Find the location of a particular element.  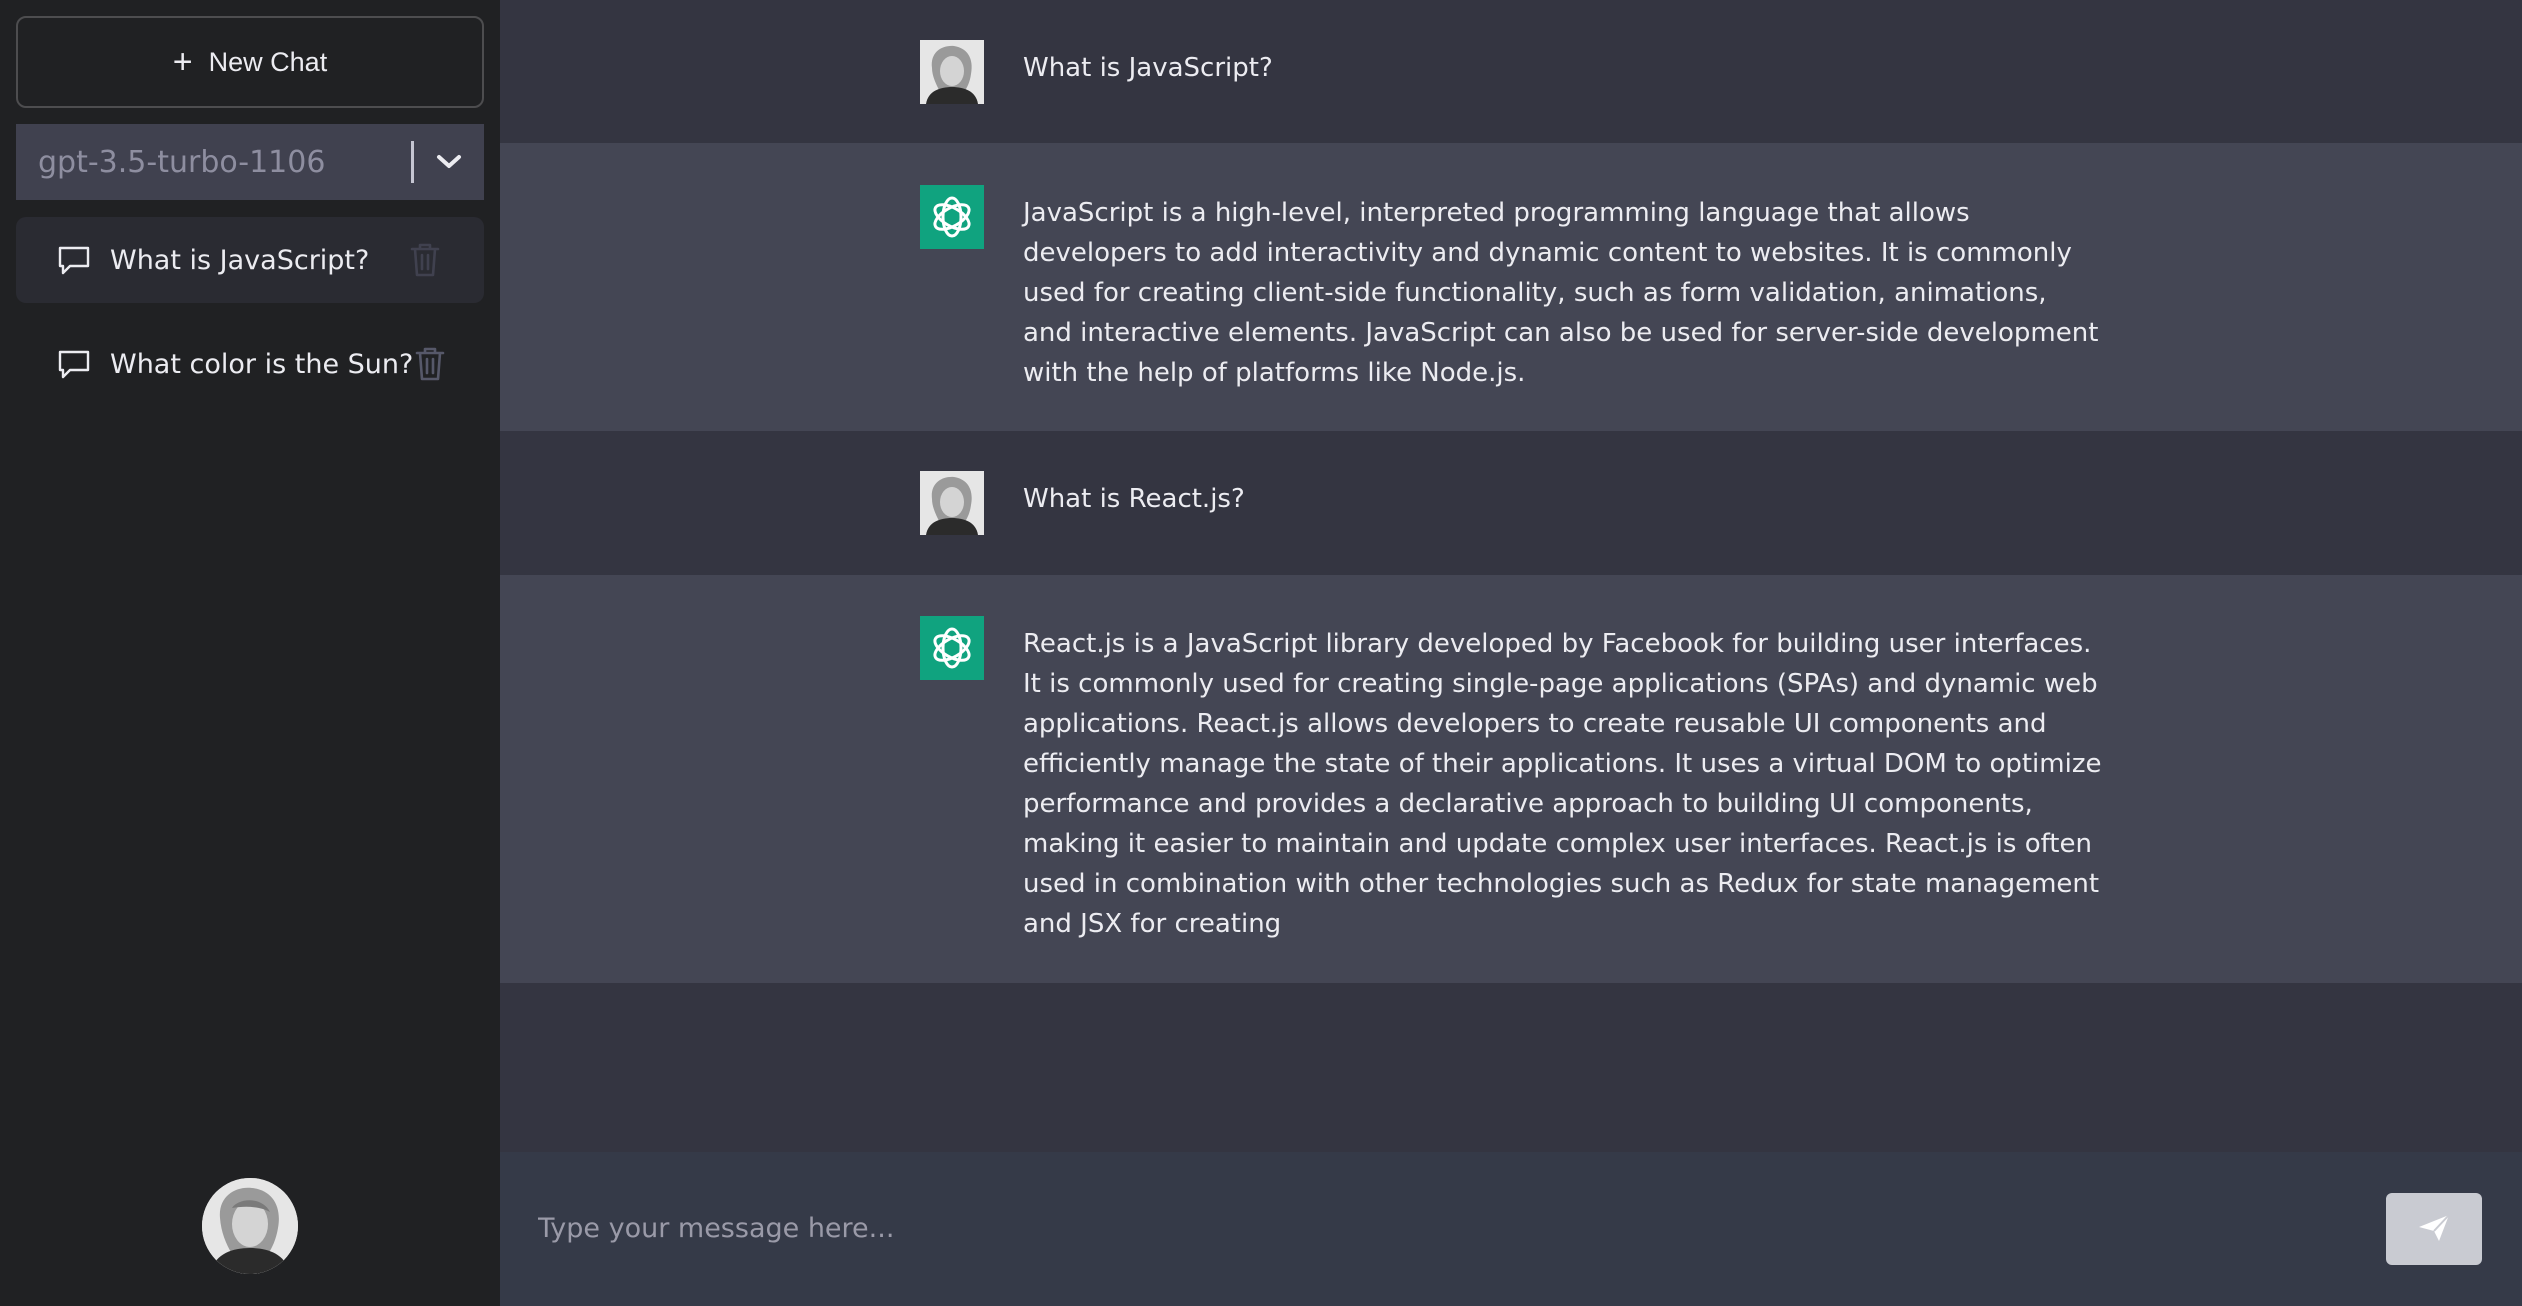

new-chat-label: New Chat is located at coordinates (268, 61).